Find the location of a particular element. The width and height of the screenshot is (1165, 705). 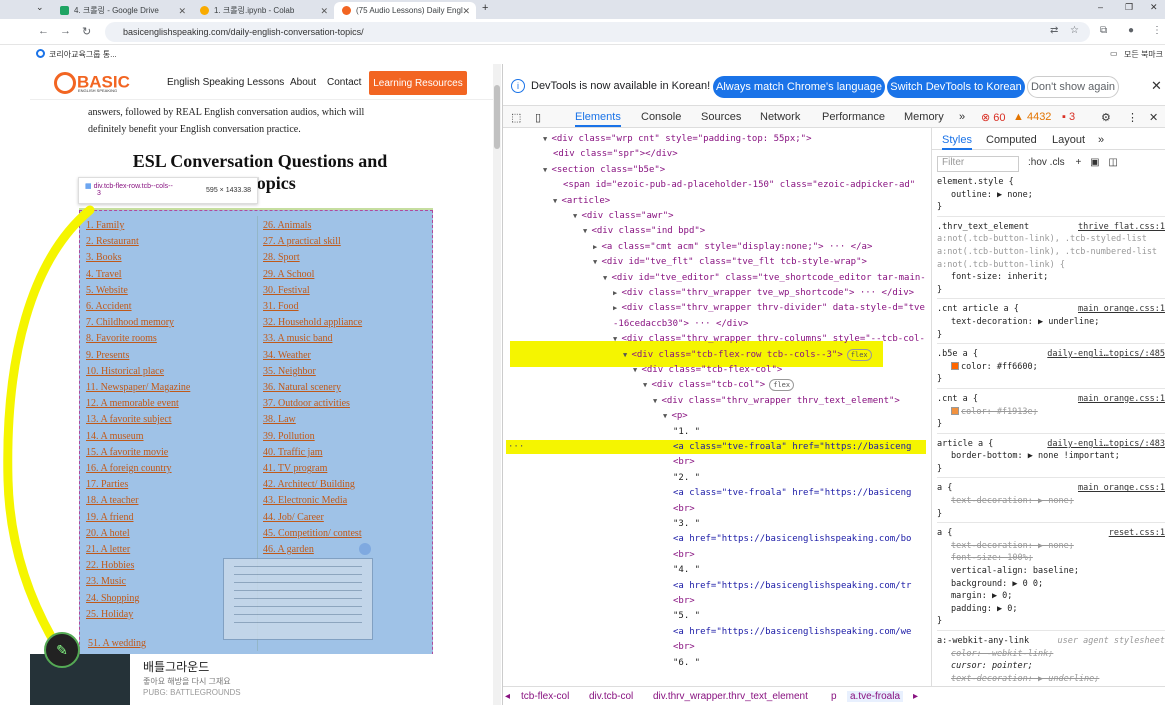

learning-resources-button: Learning Resources is located at coordinates (418, 83).